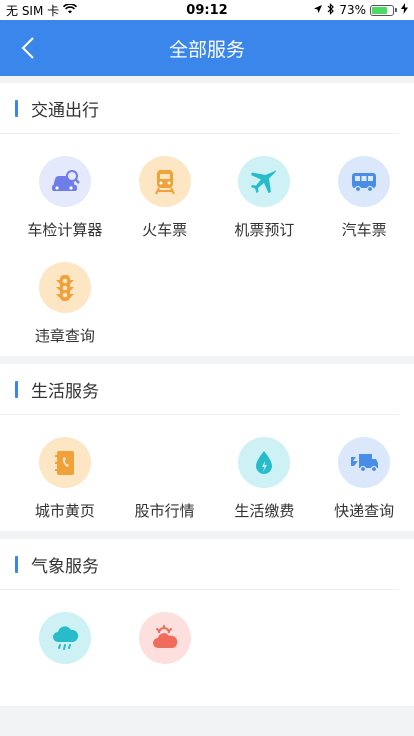  I want to click on service-label: 火车票, so click(165, 230).